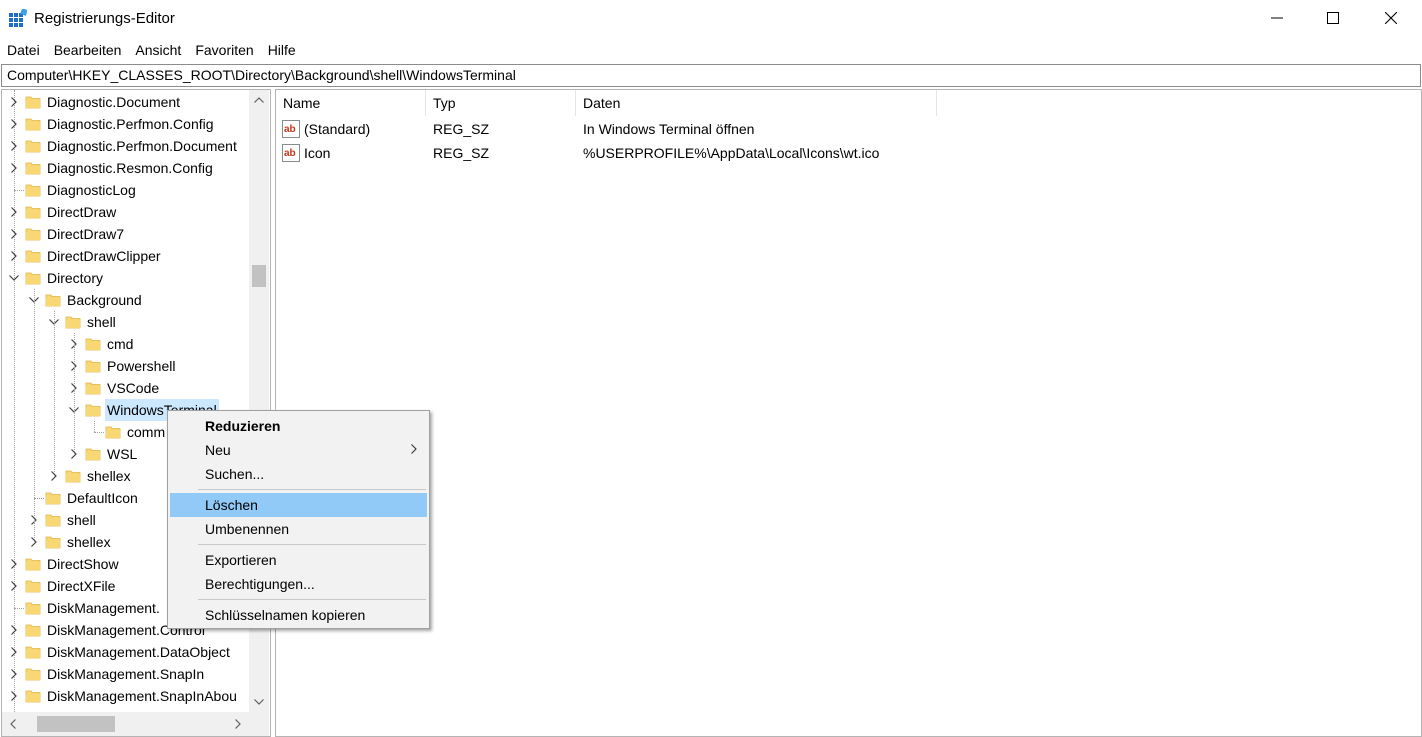 Image resolution: width=1422 pixels, height=737 pixels. I want to click on value-name: Icon, so click(317, 153).